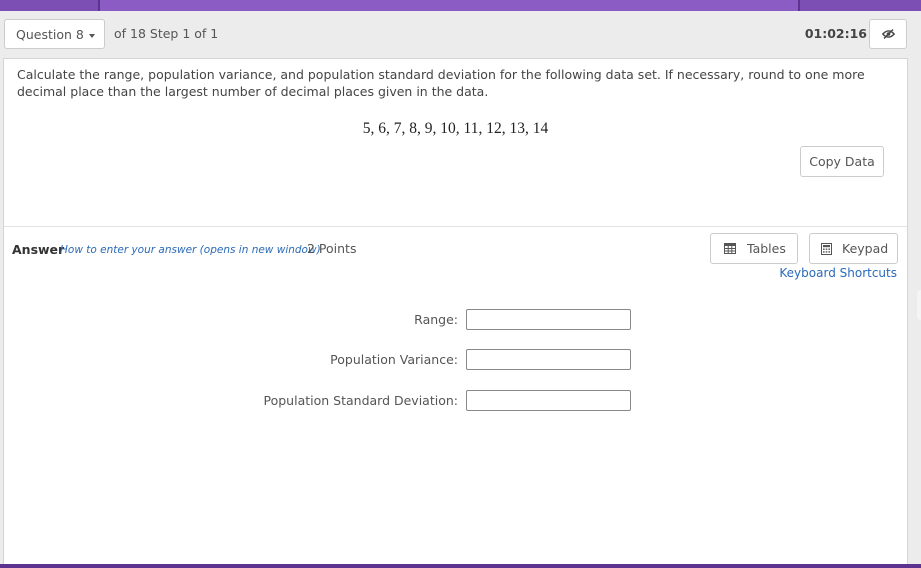 The height and width of the screenshot is (568, 921). I want to click on population-std-dev-input, so click(548, 400).